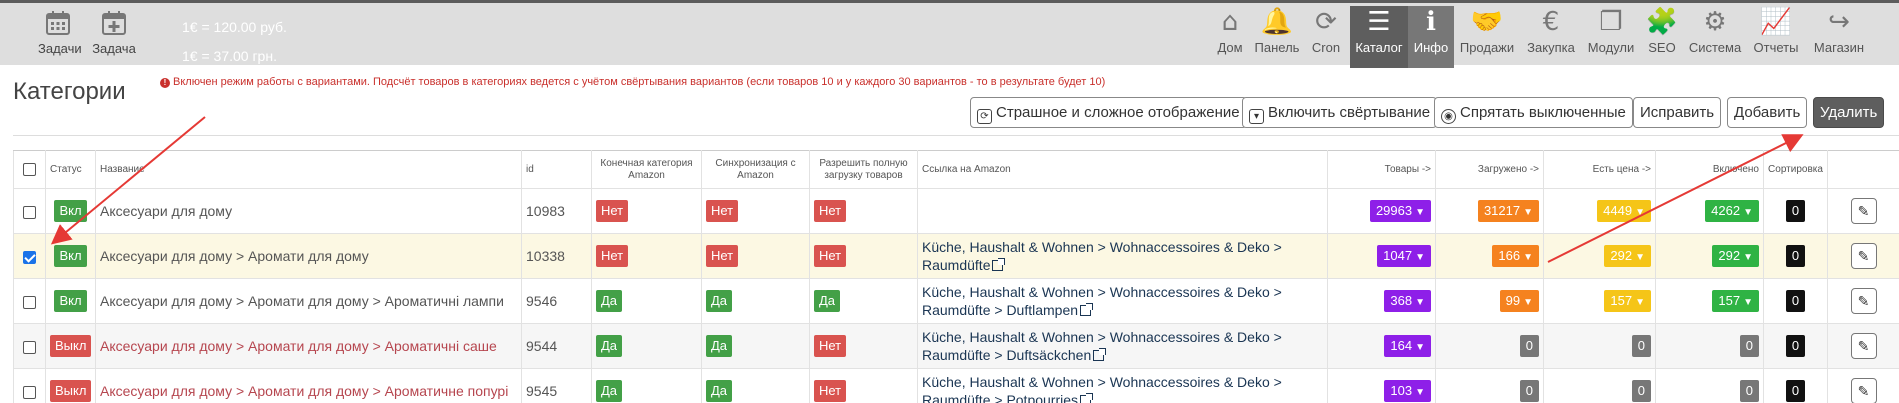 The height and width of the screenshot is (403, 1899). Describe the element at coordinates (1839, 37) in the screenshot. I see `nav-shop: ↪ Магазин` at that location.